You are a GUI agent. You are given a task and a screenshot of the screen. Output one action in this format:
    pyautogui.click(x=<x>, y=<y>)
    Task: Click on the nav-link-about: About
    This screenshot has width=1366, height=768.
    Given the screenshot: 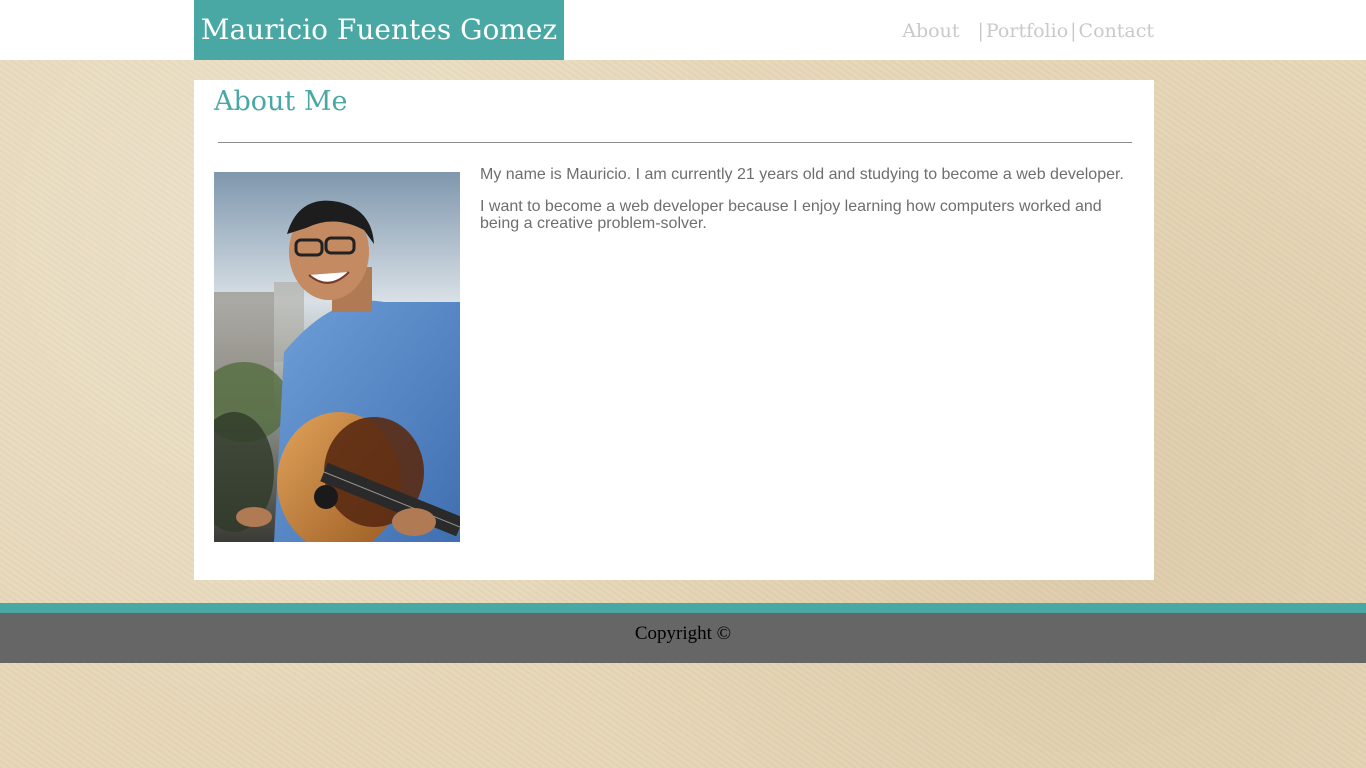 What is the action you would take?
    pyautogui.click(x=930, y=31)
    